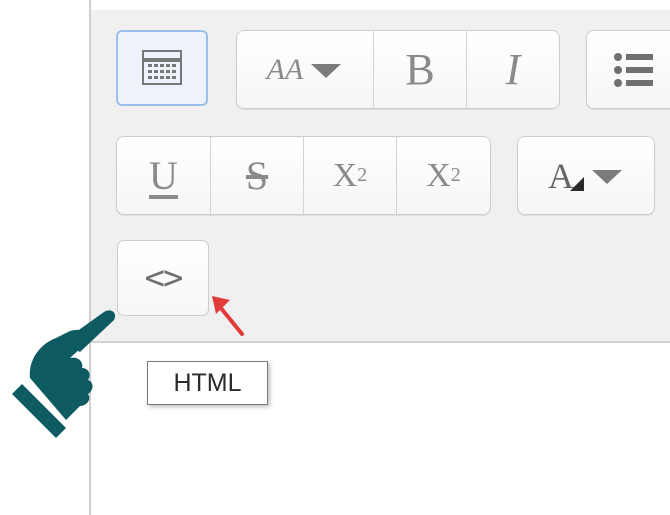 This screenshot has height=515, width=670. What do you see at coordinates (305, 69) in the screenshot?
I see `font-size-button: AA` at bounding box center [305, 69].